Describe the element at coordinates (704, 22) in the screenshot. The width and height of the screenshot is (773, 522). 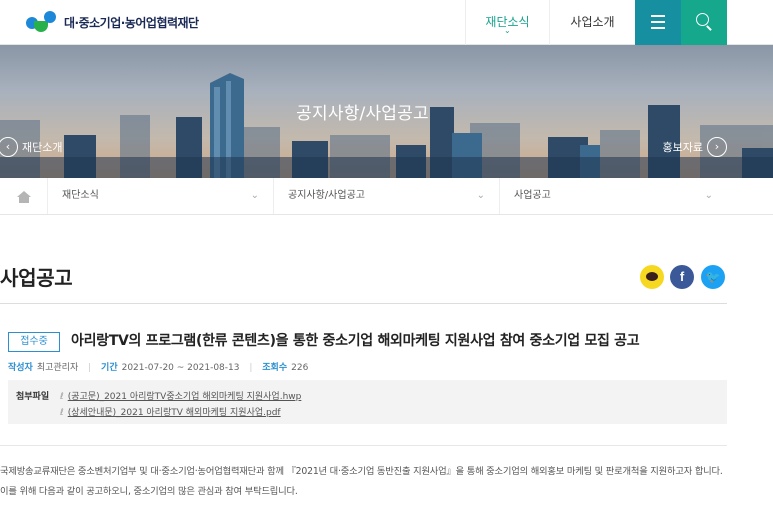
I see `search-button` at that location.